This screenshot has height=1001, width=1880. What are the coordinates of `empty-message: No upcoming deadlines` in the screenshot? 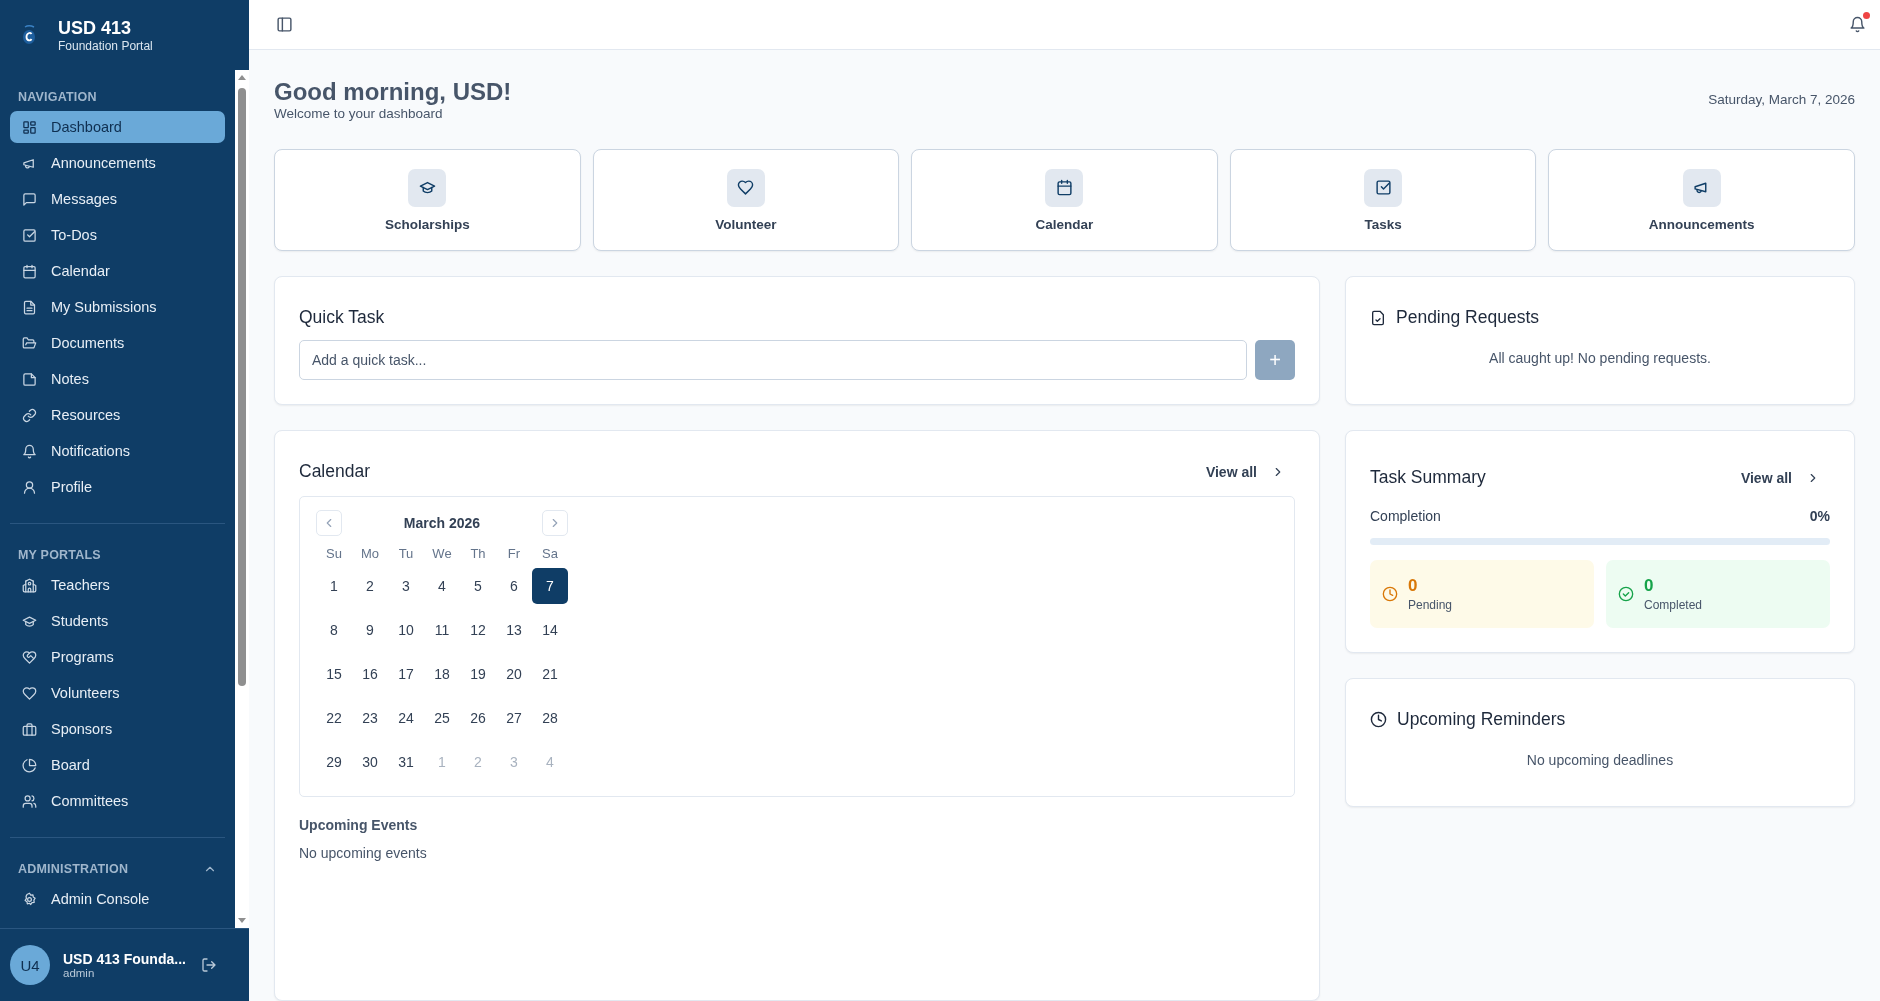 It's located at (1600, 760).